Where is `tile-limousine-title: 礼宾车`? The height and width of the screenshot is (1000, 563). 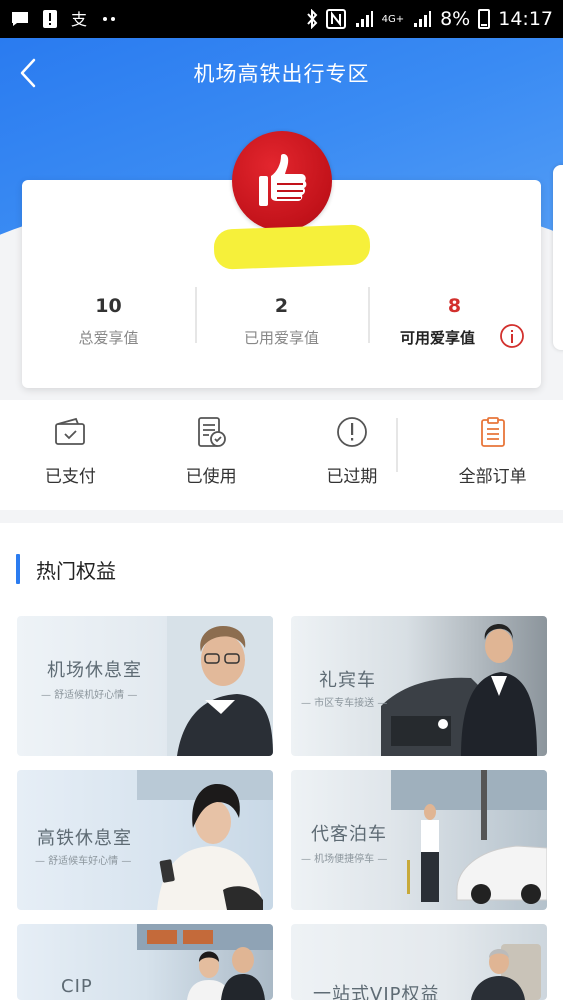
tile-limousine-title: 礼宾车 is located at coordinates (347, 680).